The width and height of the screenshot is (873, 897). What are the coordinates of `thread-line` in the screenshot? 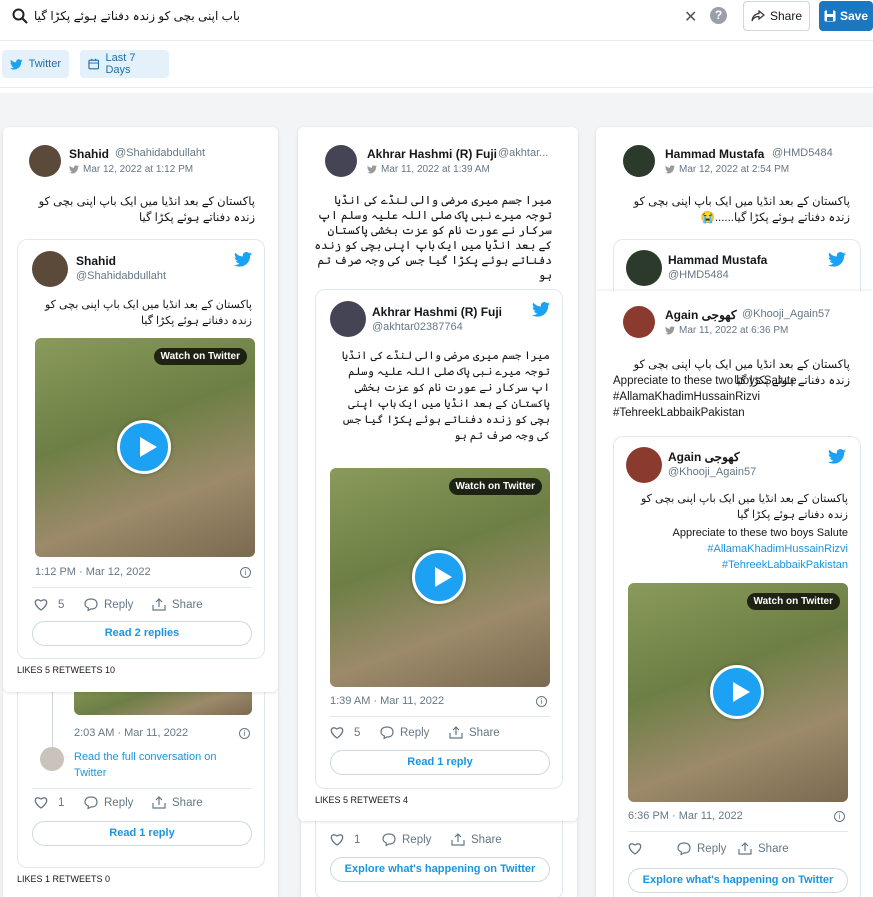 It's located at (52, 719).